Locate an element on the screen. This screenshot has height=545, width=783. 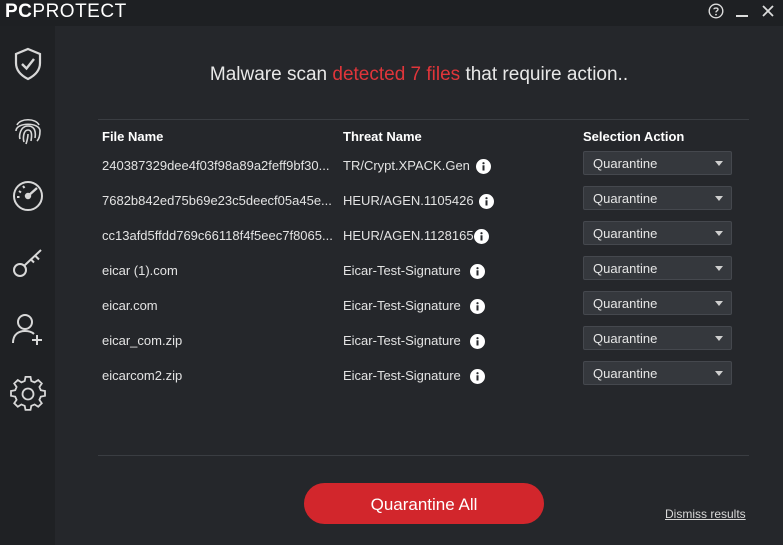
shield-check-icon is located at coordinates (27, 64).